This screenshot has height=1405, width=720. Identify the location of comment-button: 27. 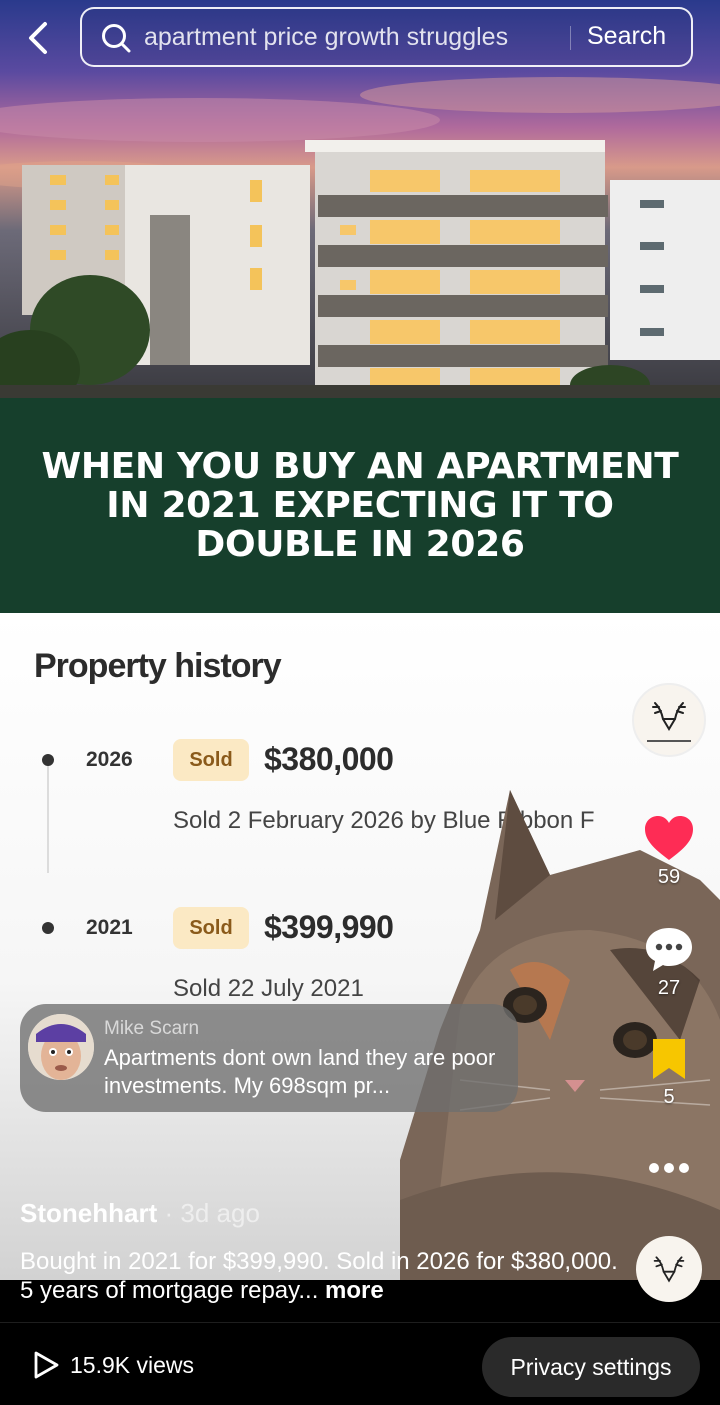
(669, 962).